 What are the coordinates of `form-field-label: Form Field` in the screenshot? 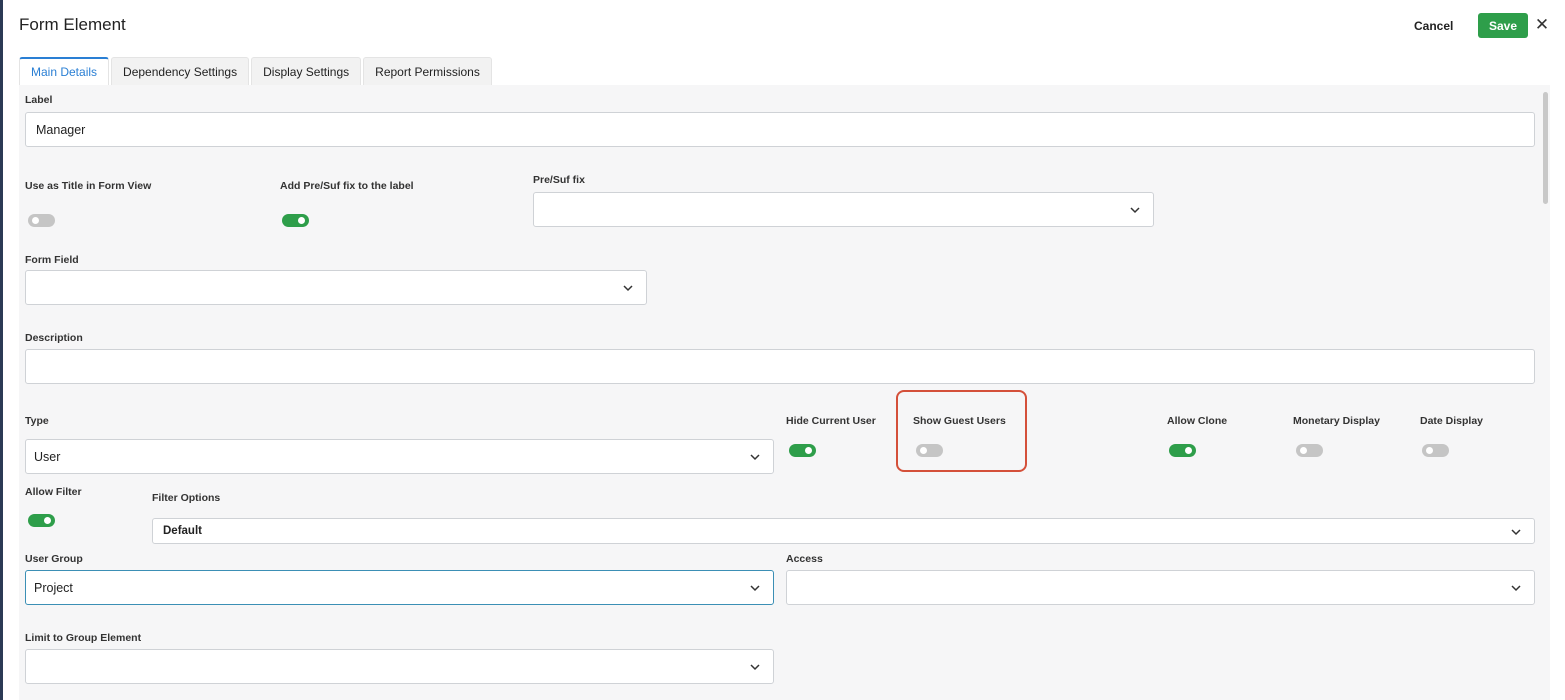 It's located at (52, 260).